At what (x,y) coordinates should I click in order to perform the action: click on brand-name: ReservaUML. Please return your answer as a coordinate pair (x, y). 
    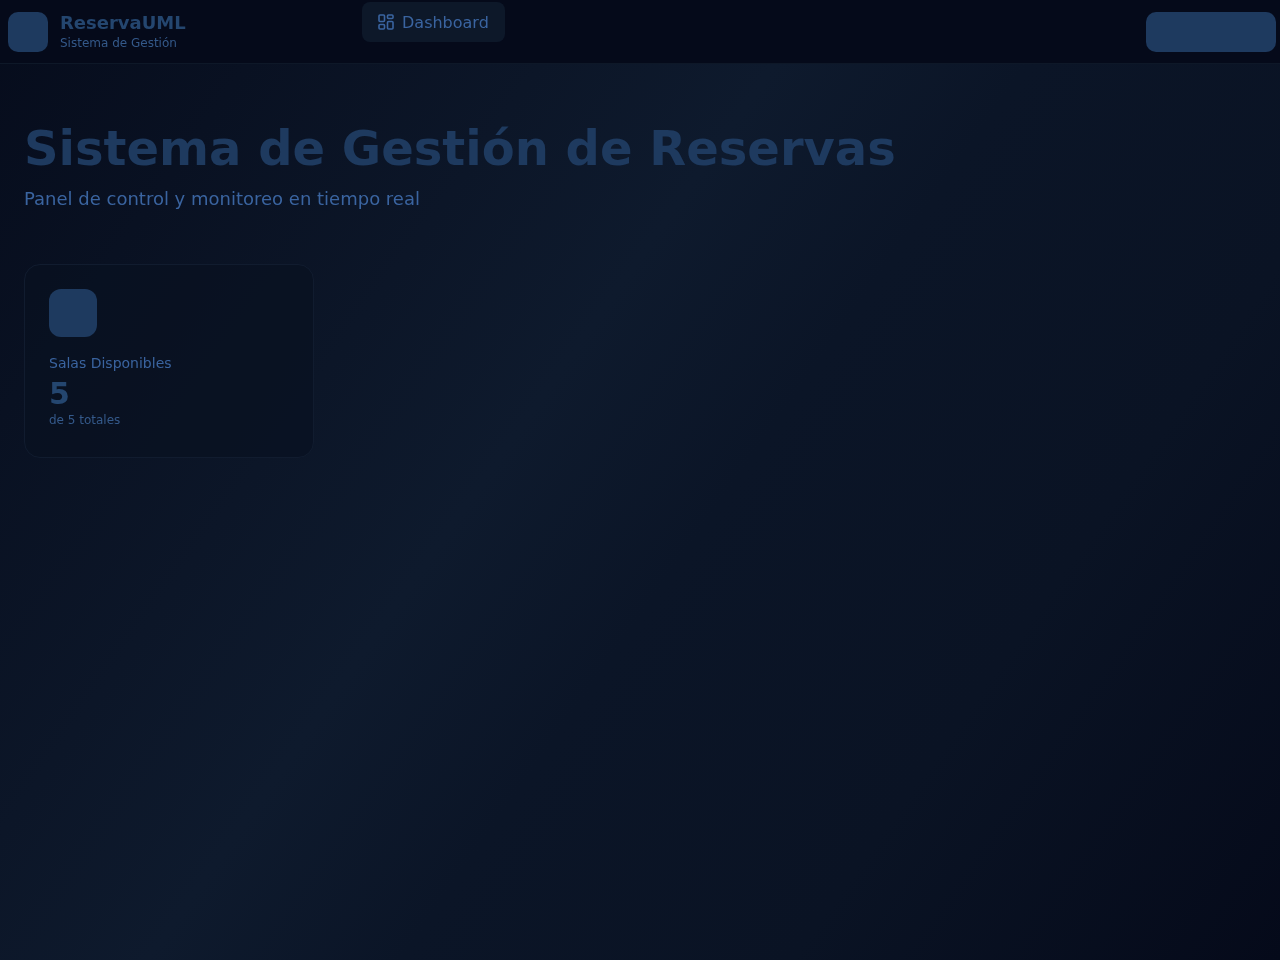
    Looking at the image, I should click on (123, 23).